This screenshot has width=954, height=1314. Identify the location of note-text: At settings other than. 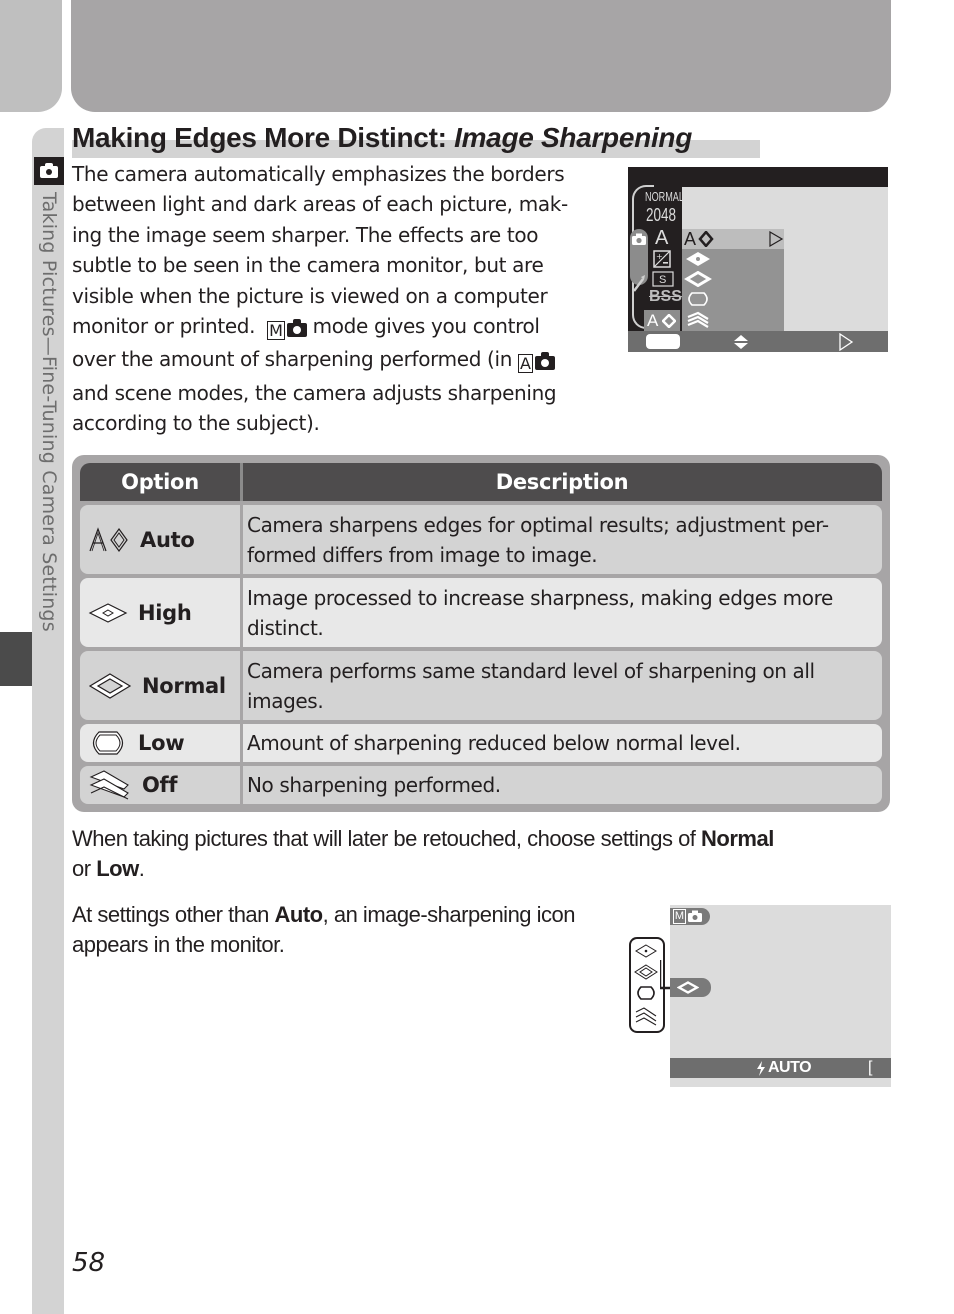
(173, 914).